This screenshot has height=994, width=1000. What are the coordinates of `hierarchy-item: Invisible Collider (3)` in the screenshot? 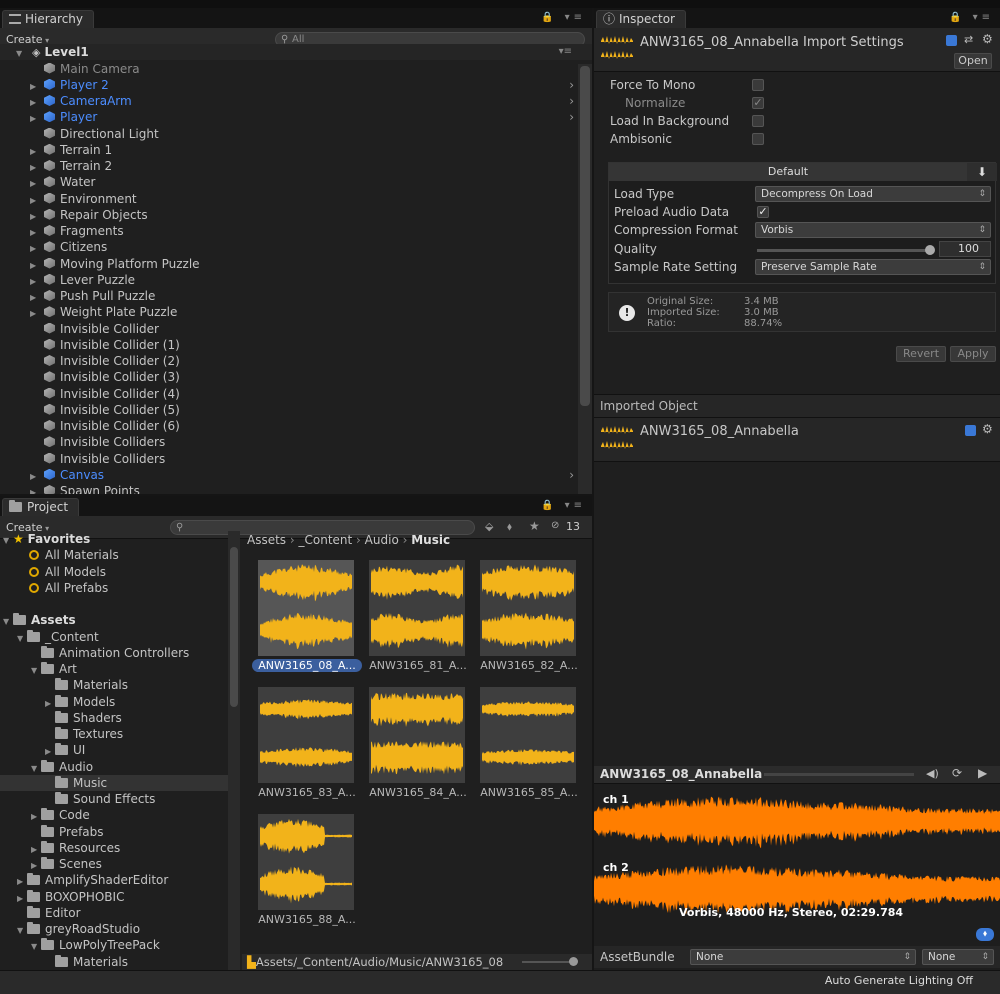 It's located at (296, 377).